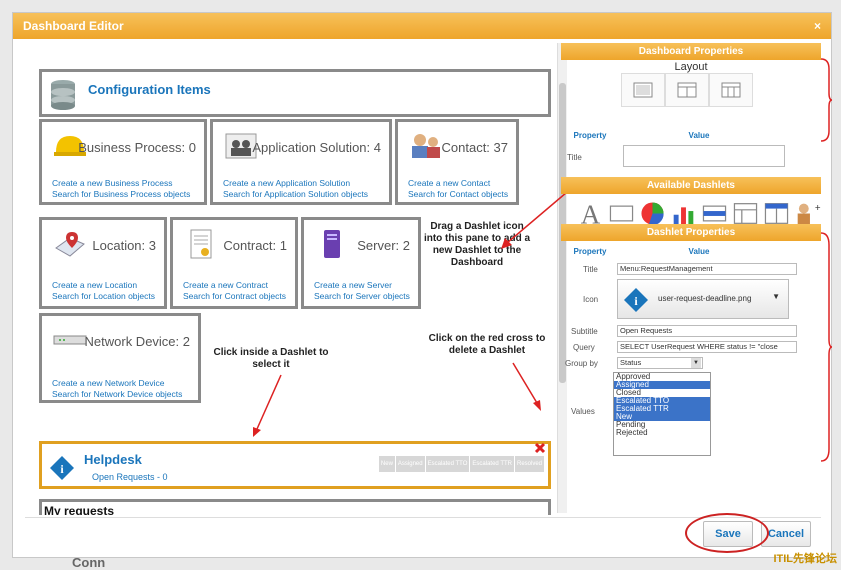 This screenshot has width=841, height=570. I want to click on card-name: Network Device: 2, so click(137, 341).